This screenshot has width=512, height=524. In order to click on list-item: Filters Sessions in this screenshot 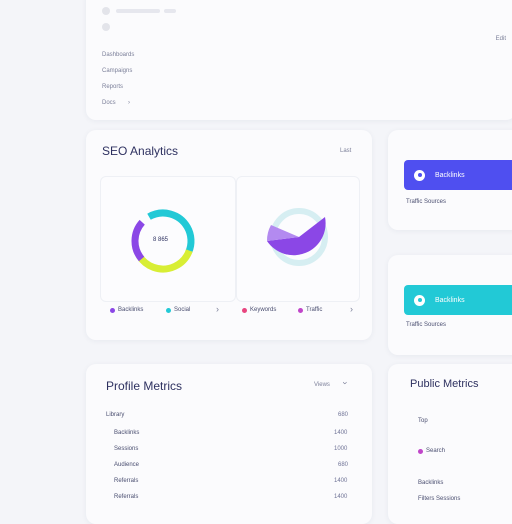, I will do `click(439, 499)`.